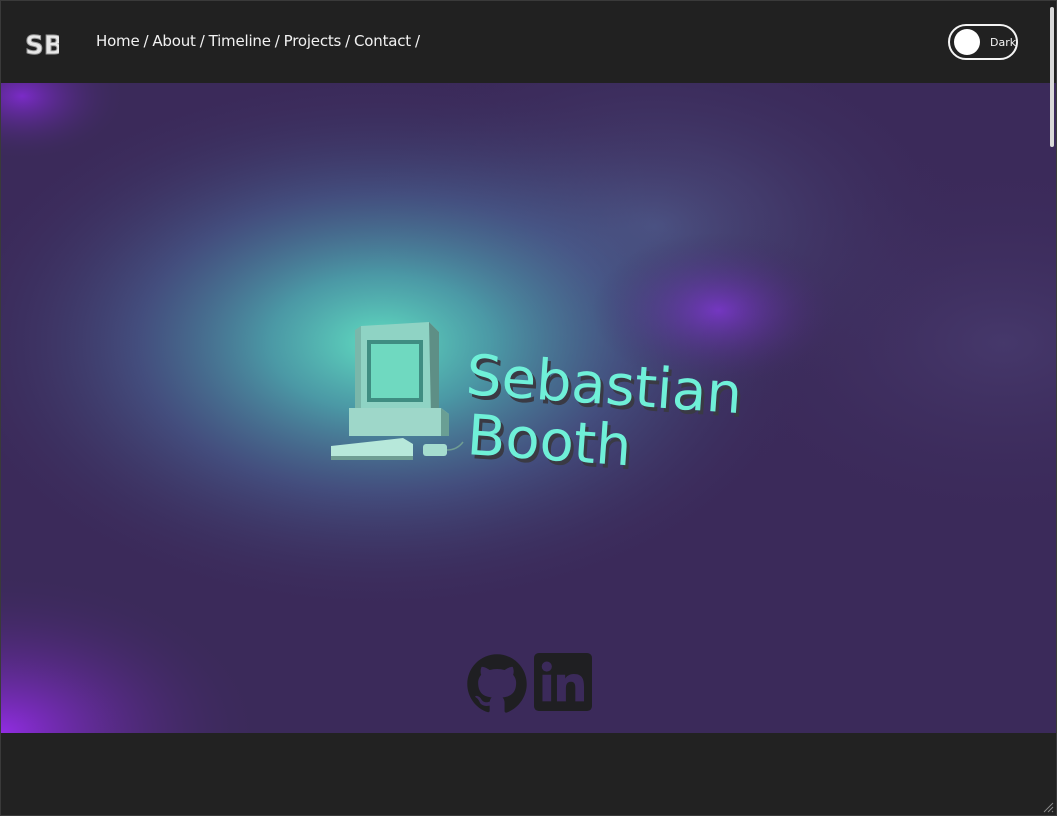 This screenshot has height=816, width=1057. Describe the element at coordinates (497, 684) in the screenshot. I see `github-icon` at that location.